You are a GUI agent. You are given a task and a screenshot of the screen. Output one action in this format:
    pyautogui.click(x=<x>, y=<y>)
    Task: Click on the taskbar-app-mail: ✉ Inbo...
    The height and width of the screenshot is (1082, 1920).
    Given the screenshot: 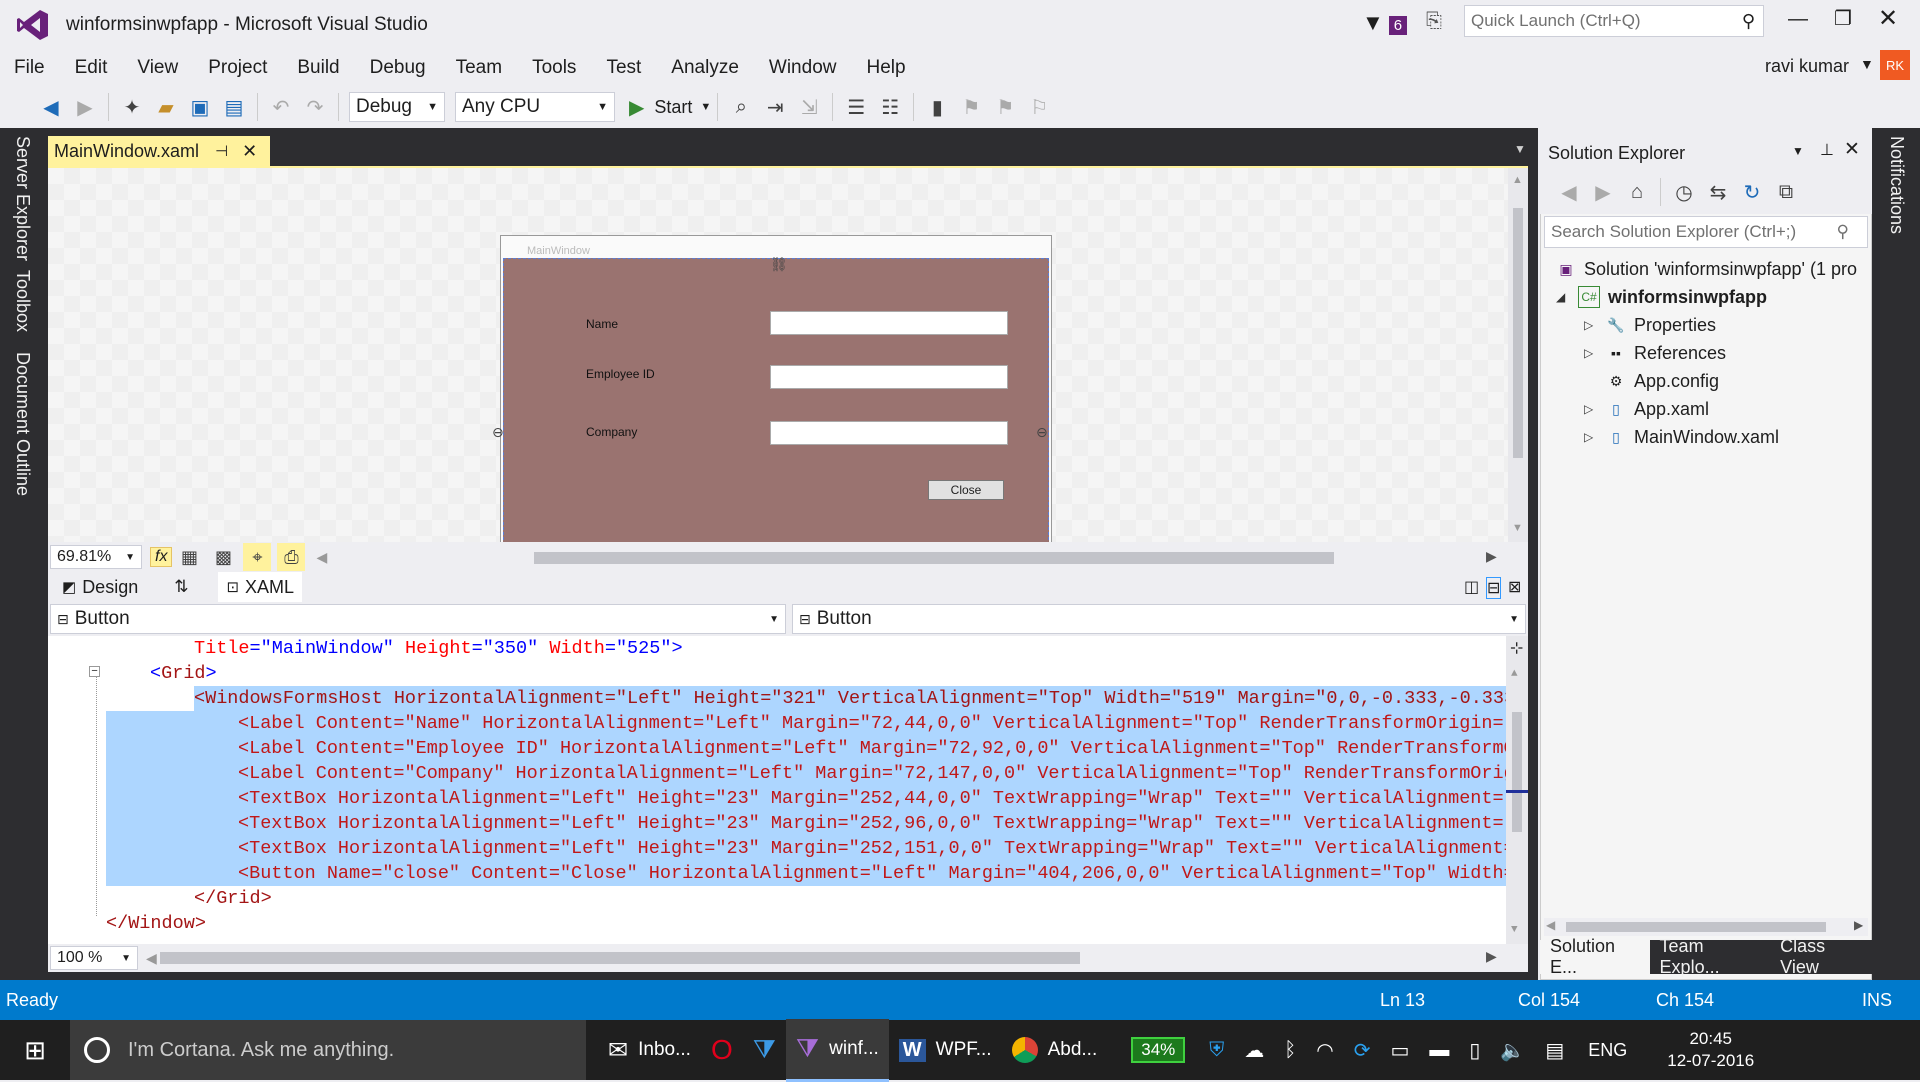 What is the action you would take?
    pyautogui.click(x=649, y=1050)
    